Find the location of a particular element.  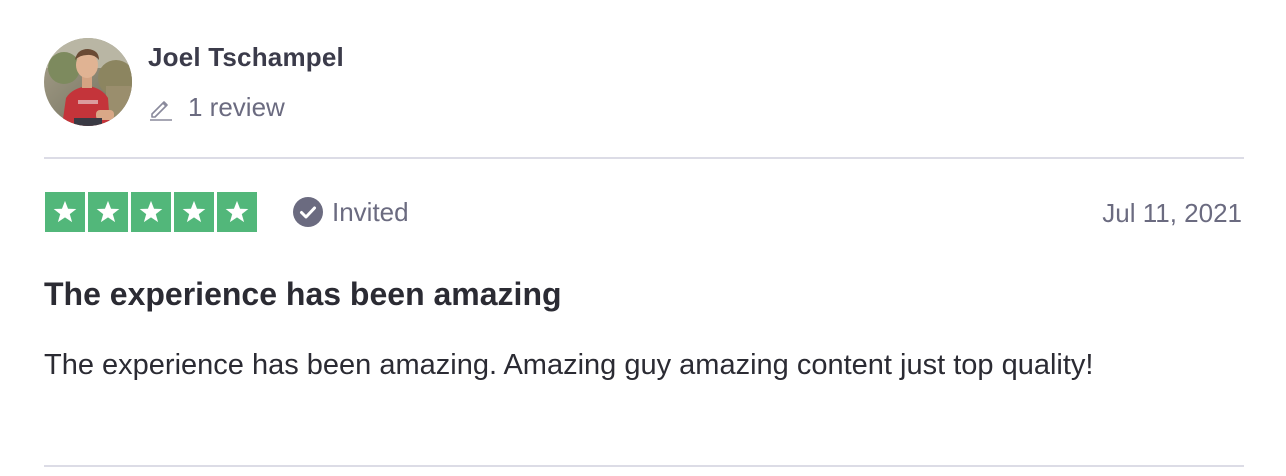

review-count-label: 1 review is located at coordinates (236, 107).